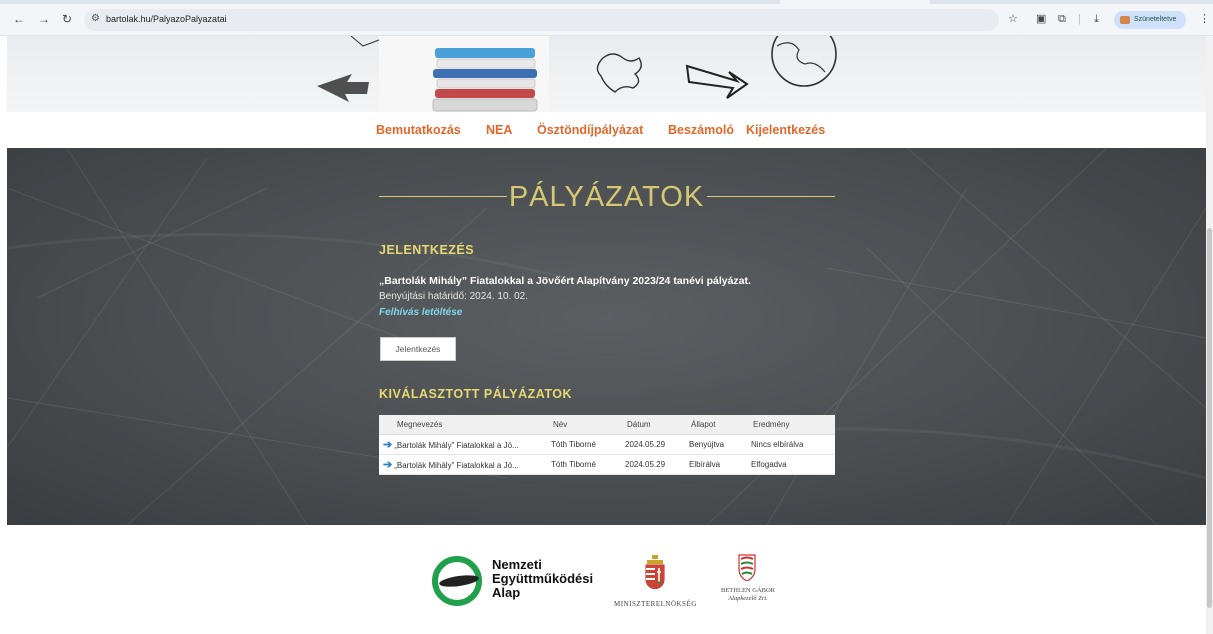  Describe the element at coordinates (791, 444) in the screenshot. I see `cell-result: Nincs elbírálva` at that location.